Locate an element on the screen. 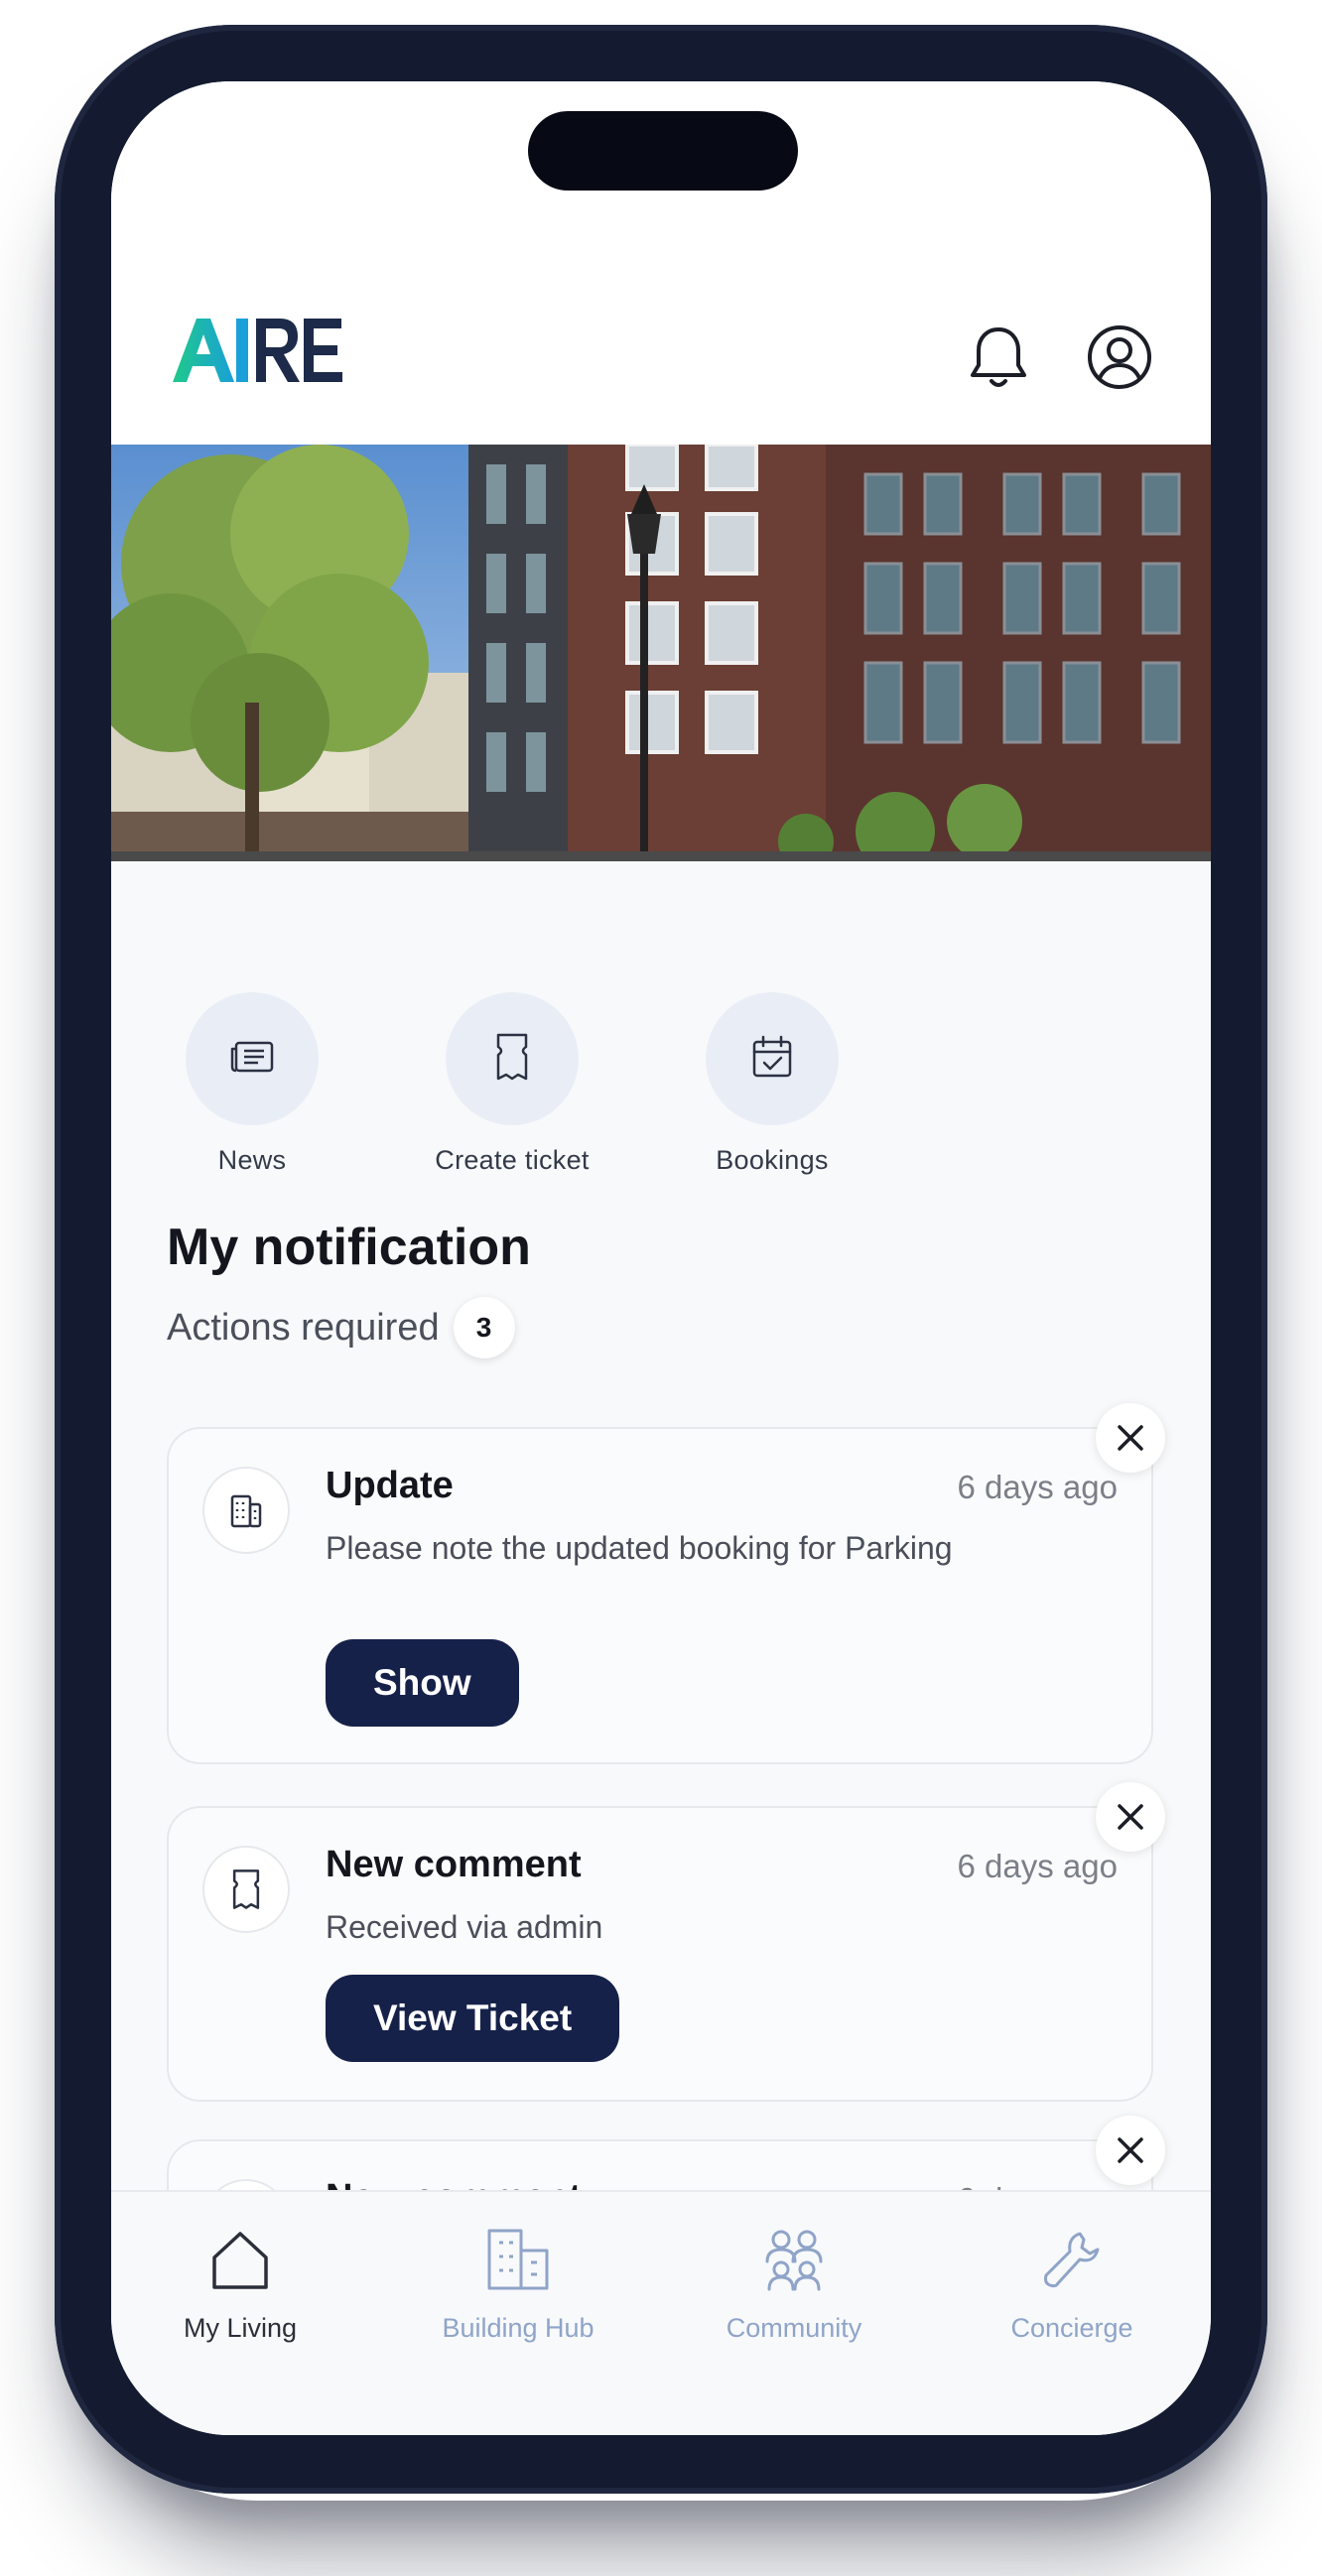 Image resolution: width=1322 pixels, height=2576 pixels. notification-title: New comment is located at coordinates (454, 1865).